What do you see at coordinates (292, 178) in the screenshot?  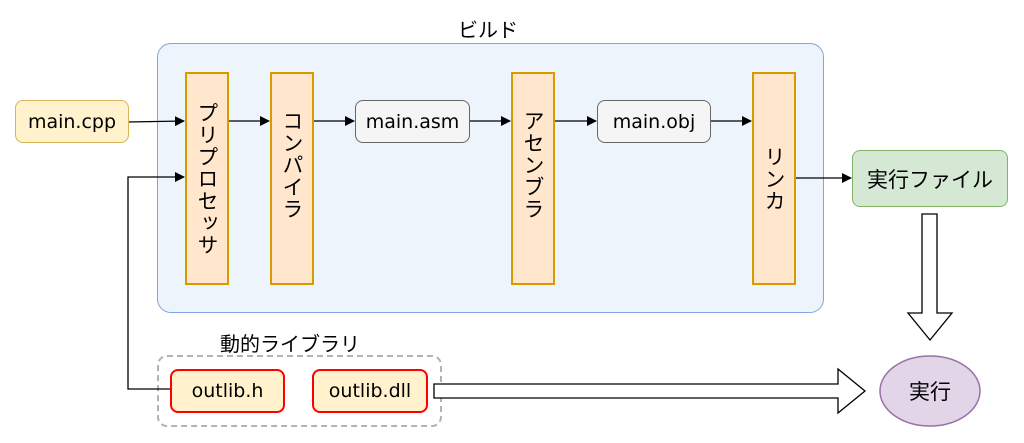 I see `compiler-stage: コンパイラ` at bounding box center [292, 178].